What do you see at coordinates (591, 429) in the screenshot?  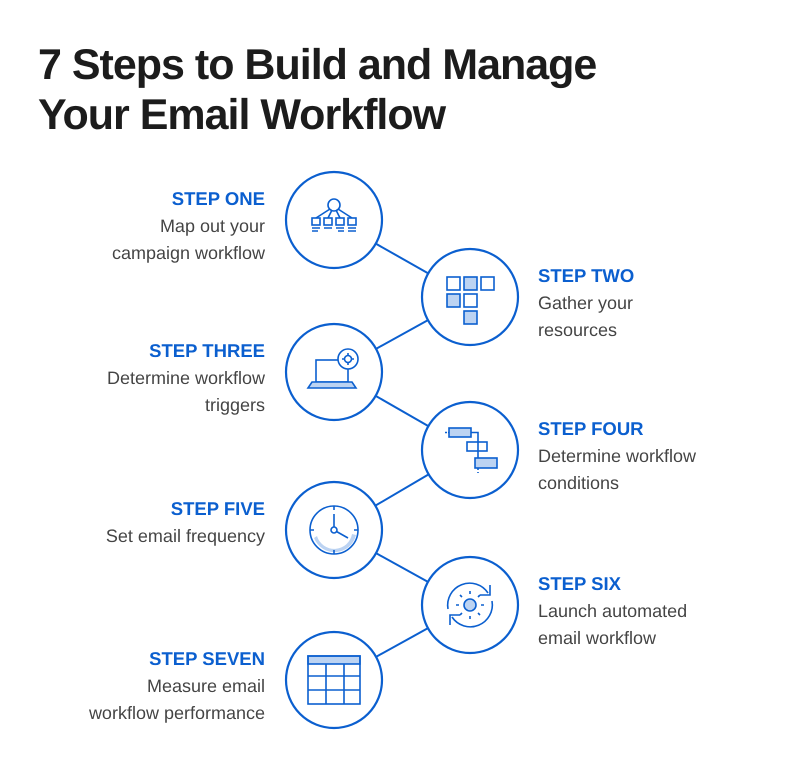 I see `step-label: STEP FOUR` at bounding box center [591, 429].